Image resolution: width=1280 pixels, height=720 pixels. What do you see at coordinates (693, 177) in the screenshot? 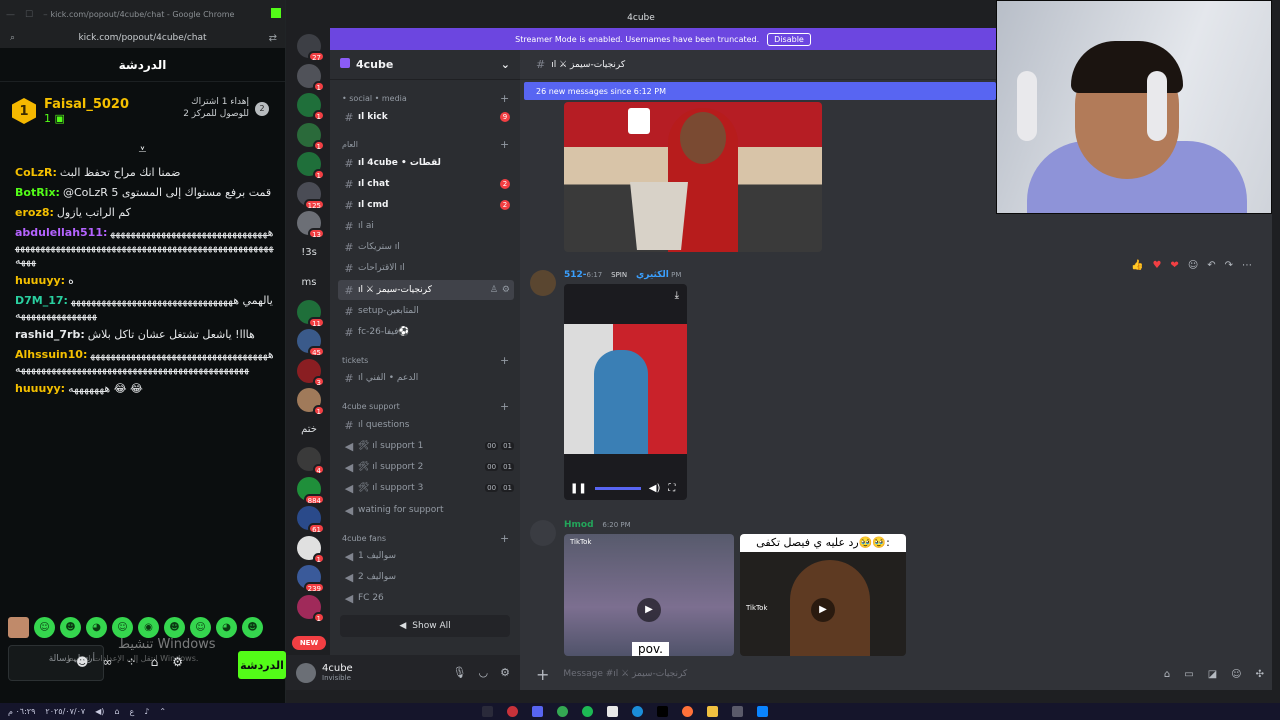
I see `image-attachment` at bounding box center [693, 177].